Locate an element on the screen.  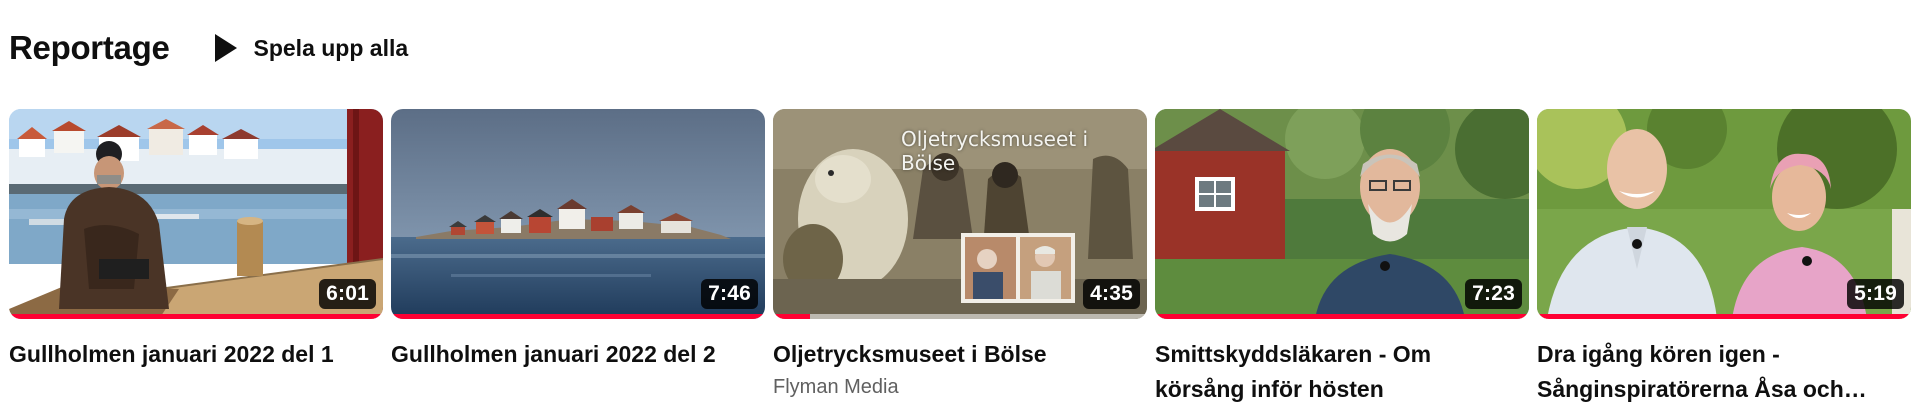
duration-badge: 6:01 is located at coordinates (347, 294).